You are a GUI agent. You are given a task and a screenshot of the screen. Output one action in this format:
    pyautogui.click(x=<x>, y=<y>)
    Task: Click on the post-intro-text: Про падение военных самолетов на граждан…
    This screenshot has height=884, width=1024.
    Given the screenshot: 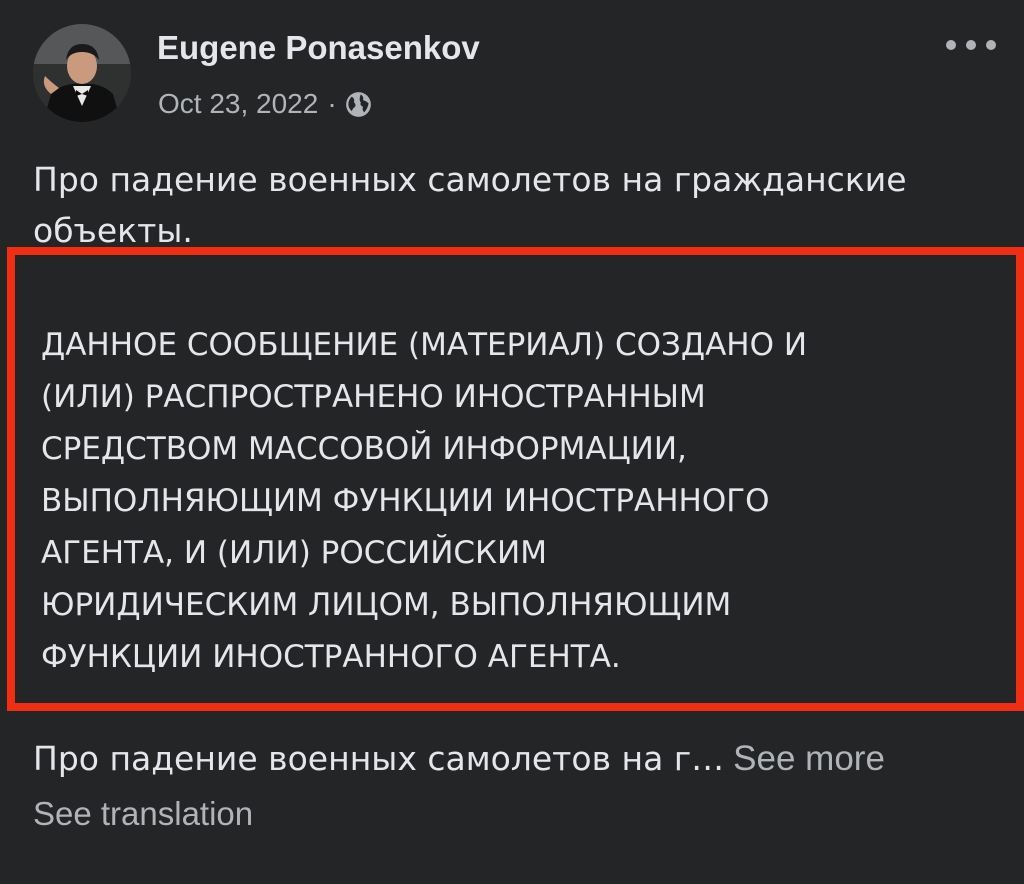 What is the action you would take?
    pyautogui.click(x=470, y=203)
    